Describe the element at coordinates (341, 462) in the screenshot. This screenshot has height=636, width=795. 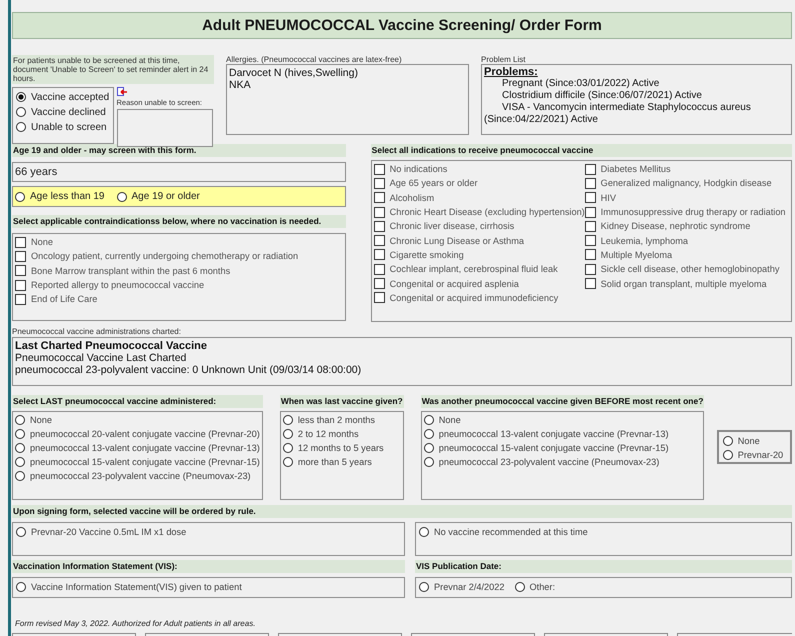
I see `radio-option: more than 5 years` at that location.